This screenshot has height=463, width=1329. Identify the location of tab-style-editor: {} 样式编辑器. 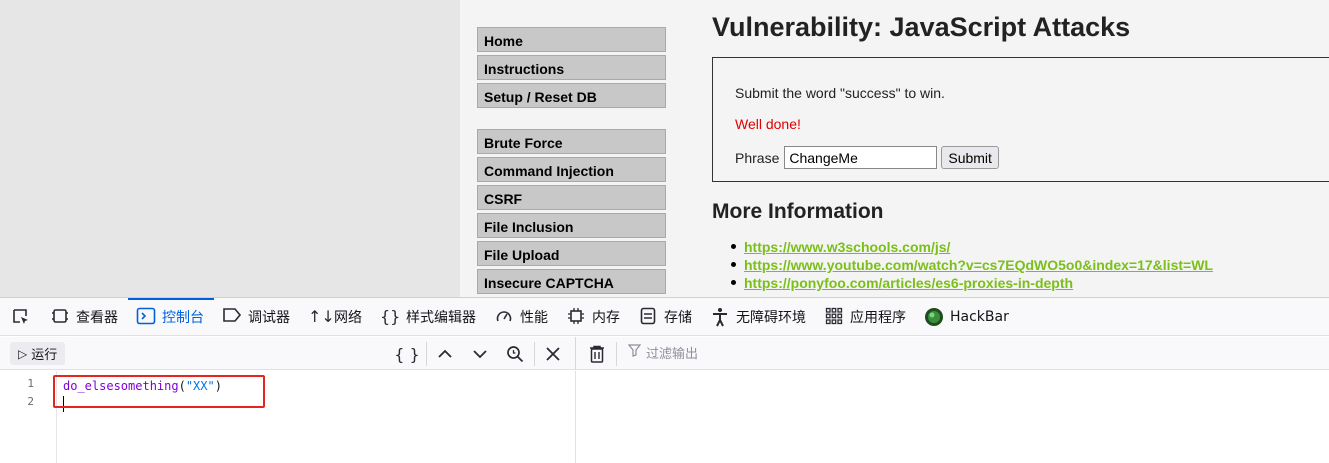
(429, 316).